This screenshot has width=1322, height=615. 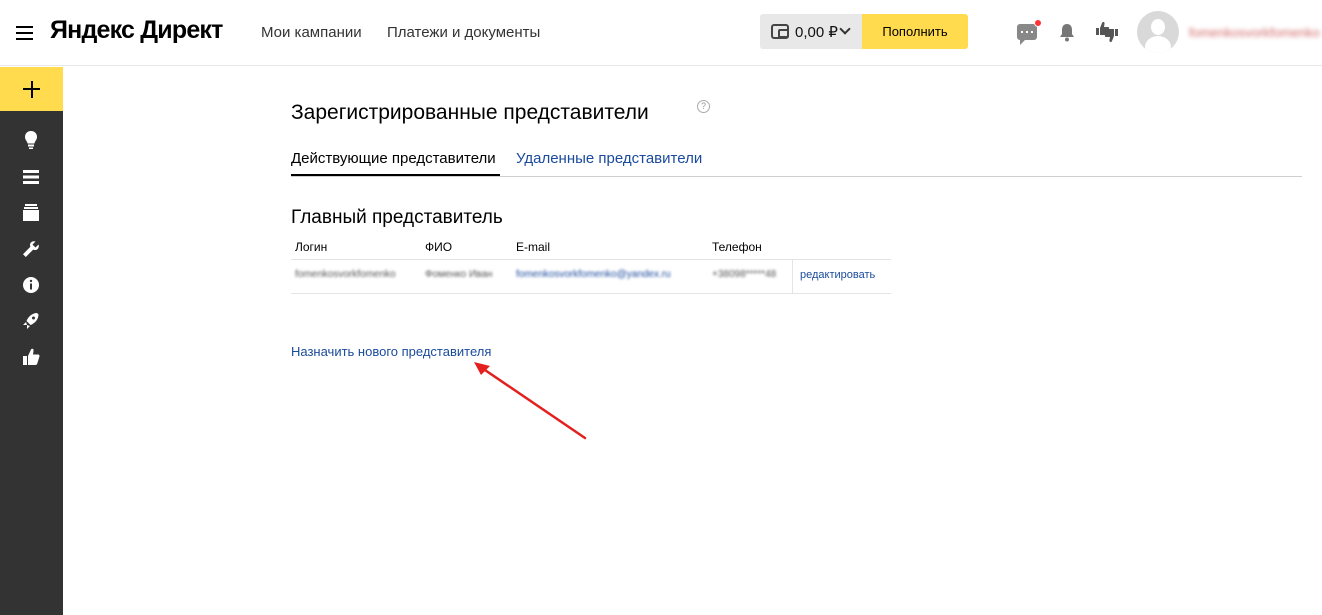 I want to click on column-header-login: Логин, so click(x=311, y=247).